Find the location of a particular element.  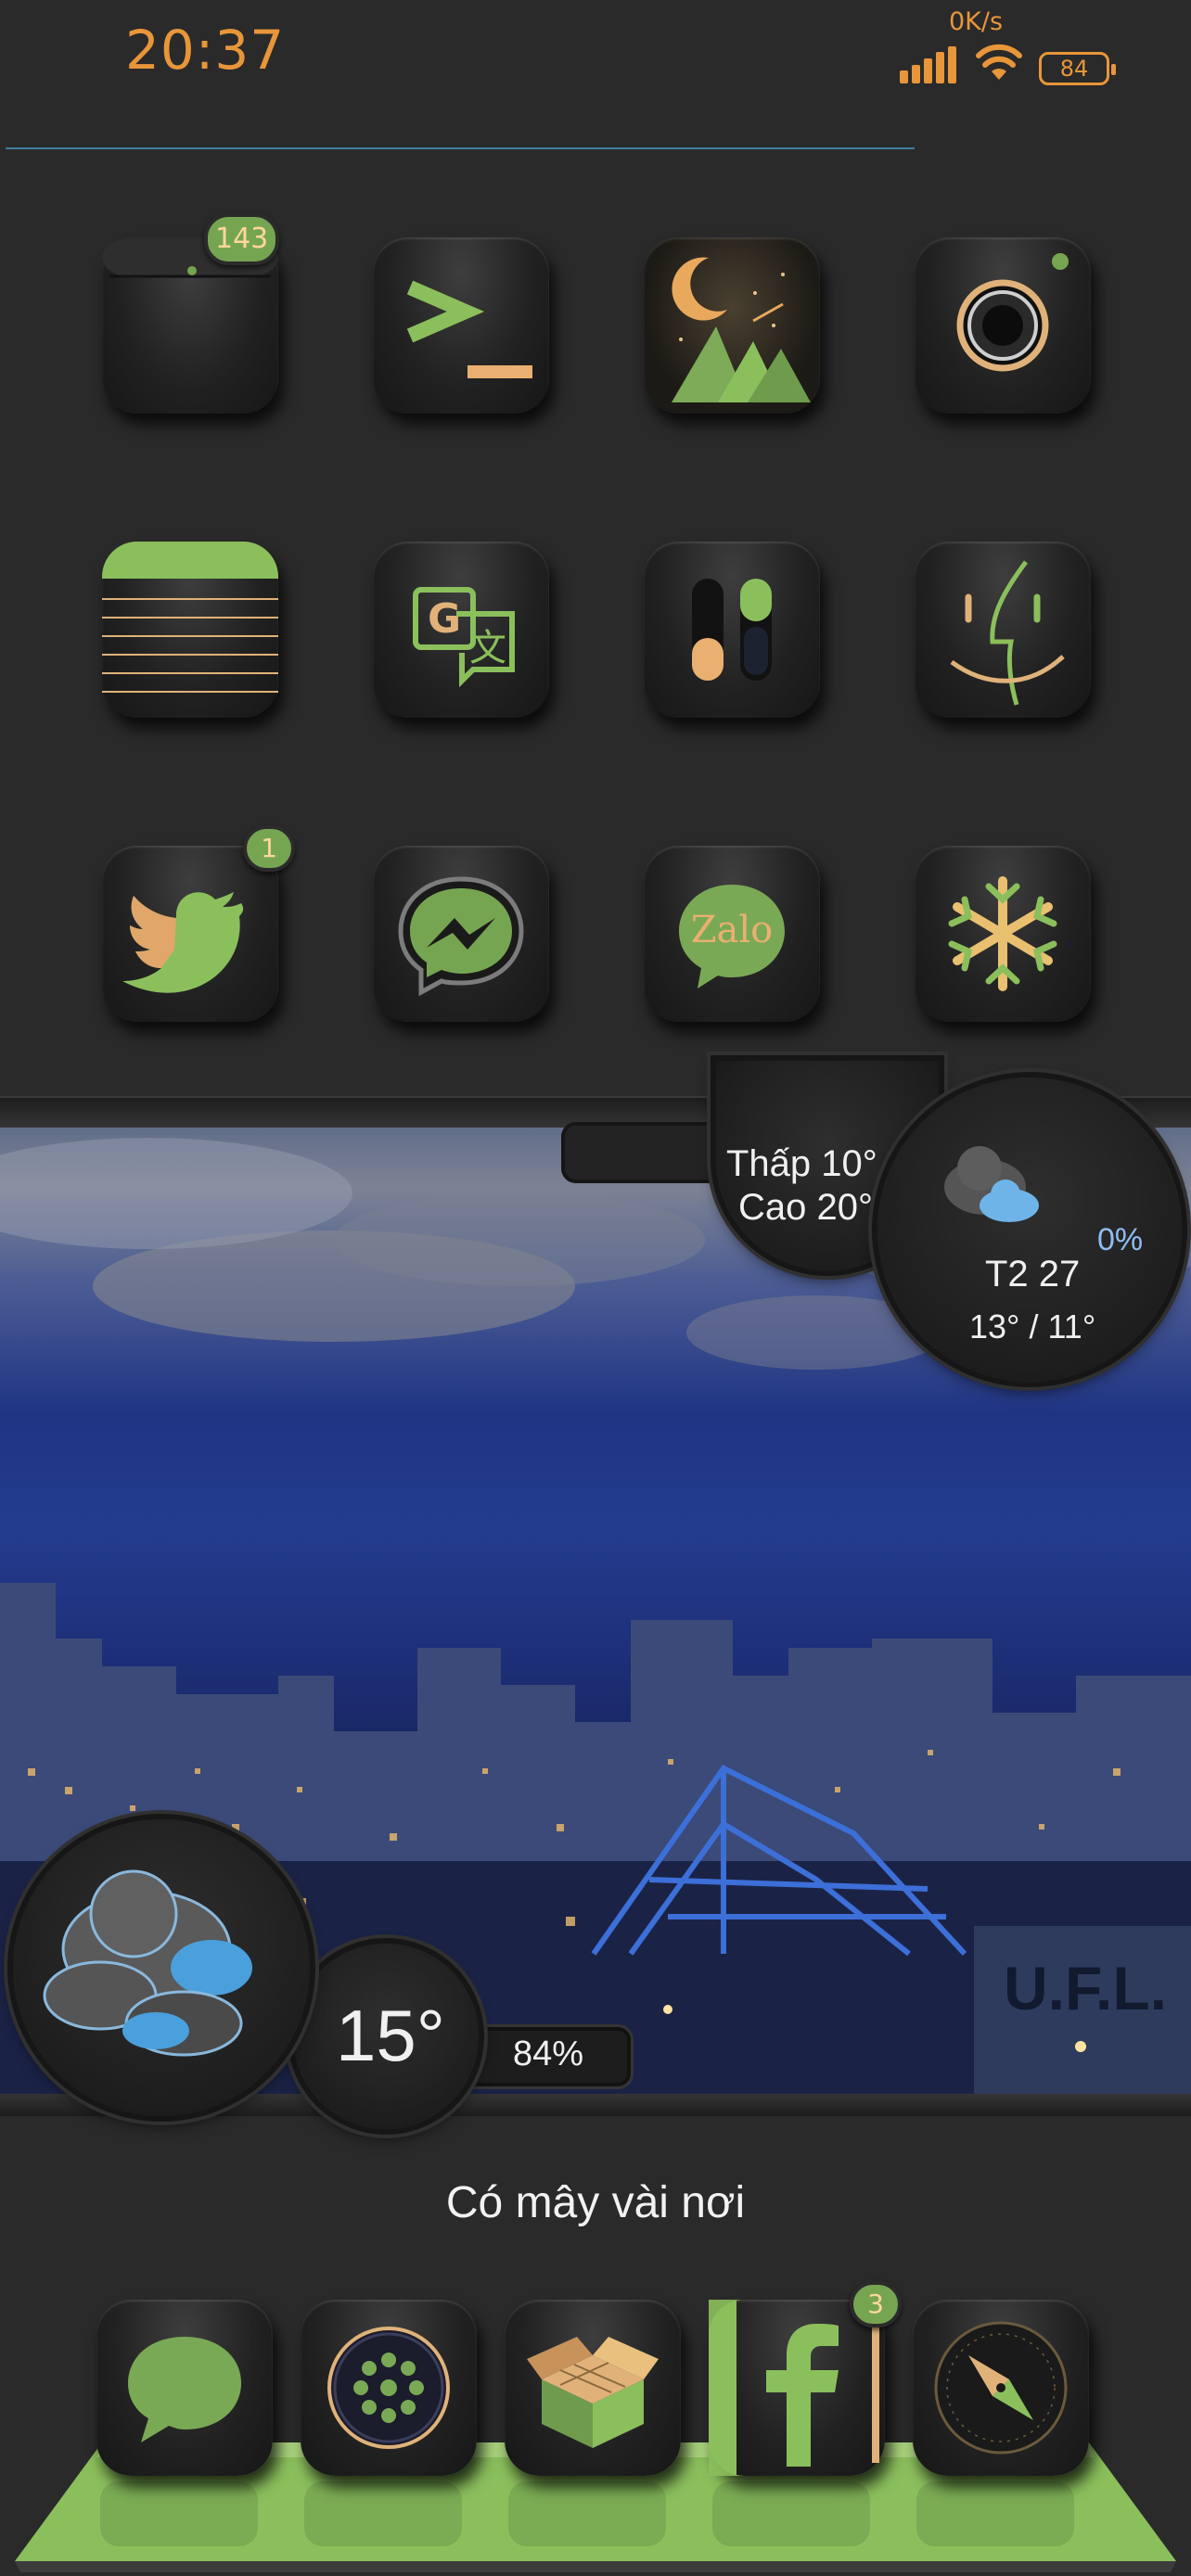

messenger-icon is located at coordinates (461, 937).